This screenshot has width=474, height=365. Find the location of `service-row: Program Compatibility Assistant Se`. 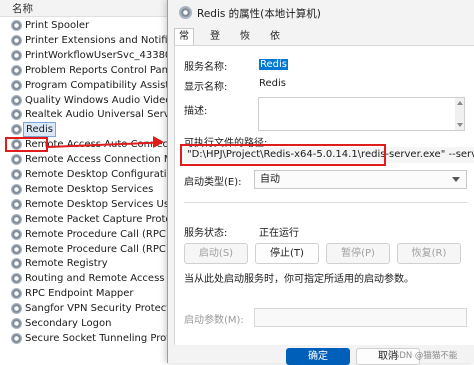

service-row: Program Compatibility Assistant Se is located at coordinates (89, 85).